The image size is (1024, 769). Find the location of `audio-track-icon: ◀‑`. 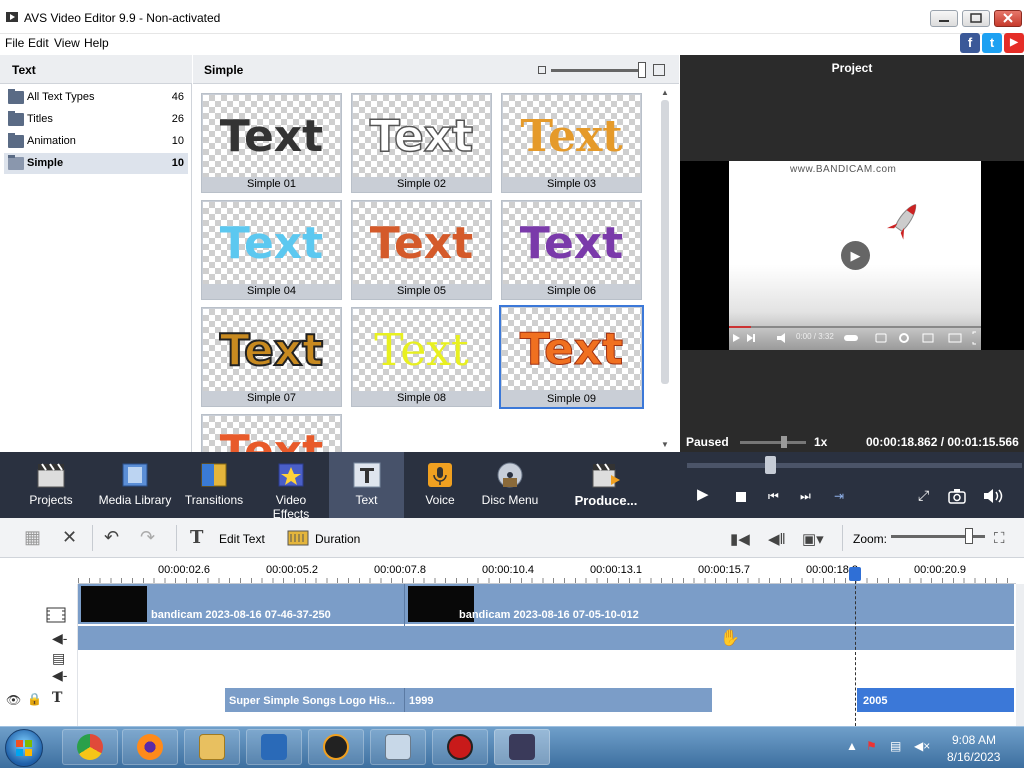

audio-track-icon: ◀‑ is located at coordinates (59, 638).